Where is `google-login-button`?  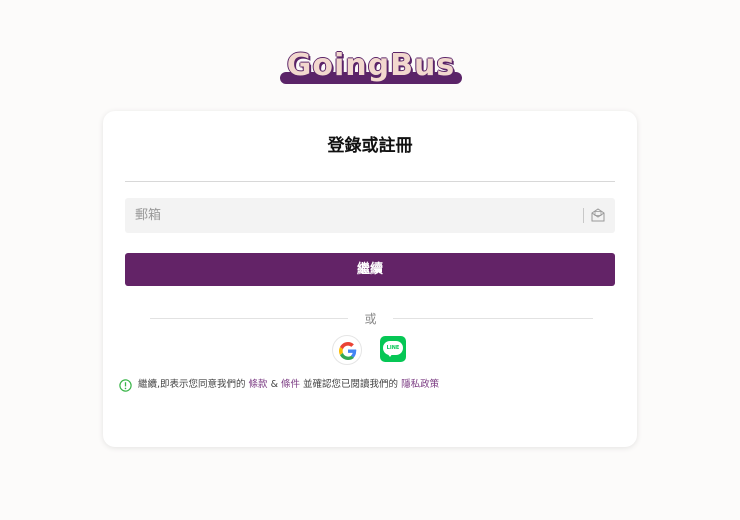
google-login-button is located at coordinates (347, 350).